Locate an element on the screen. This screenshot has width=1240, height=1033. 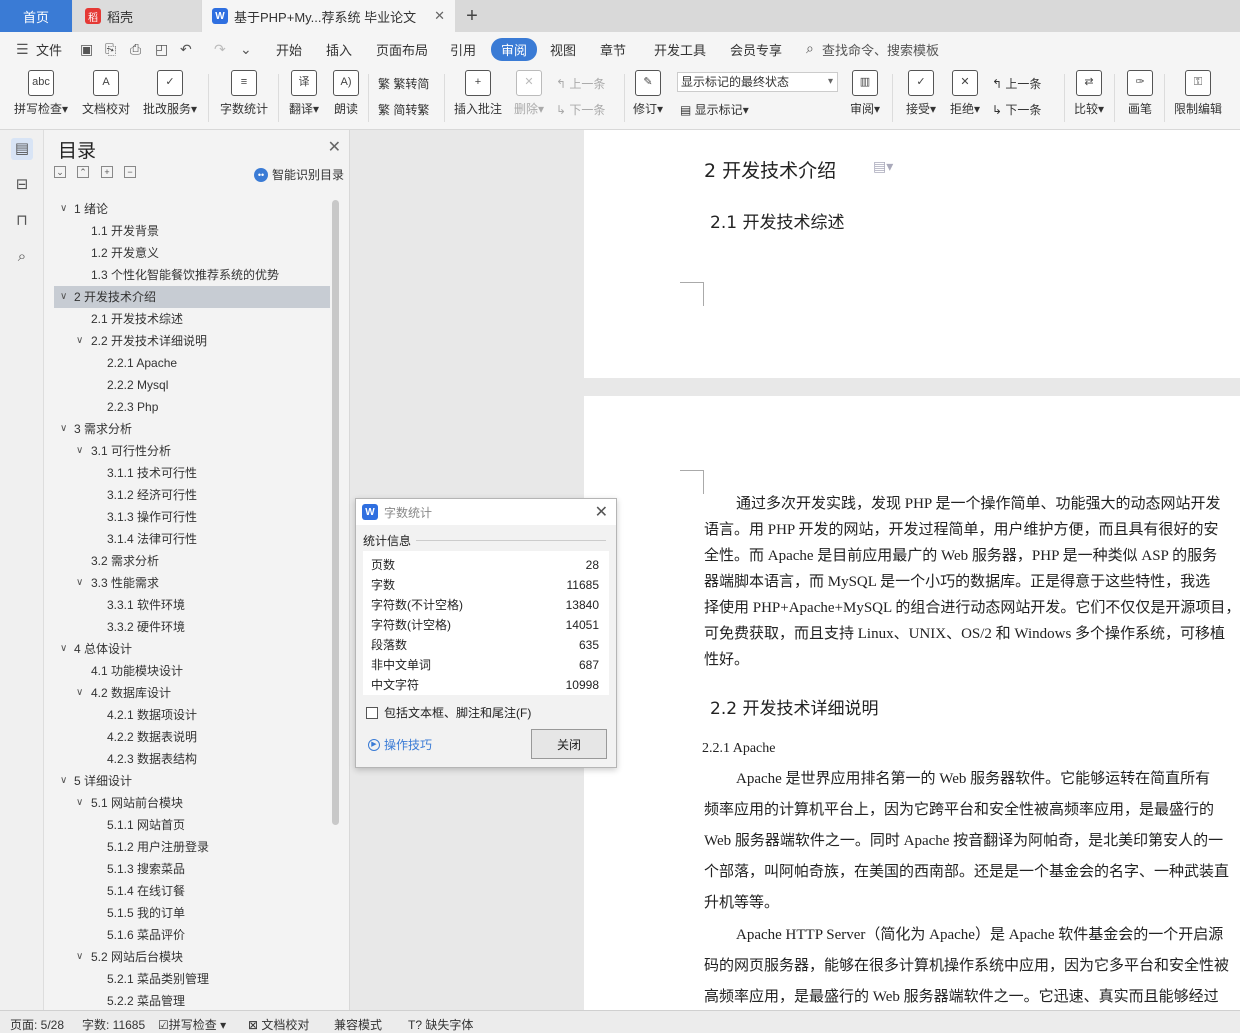
toc-item: 4.2.1 数据项设计 is located at coordinates (192, 715).